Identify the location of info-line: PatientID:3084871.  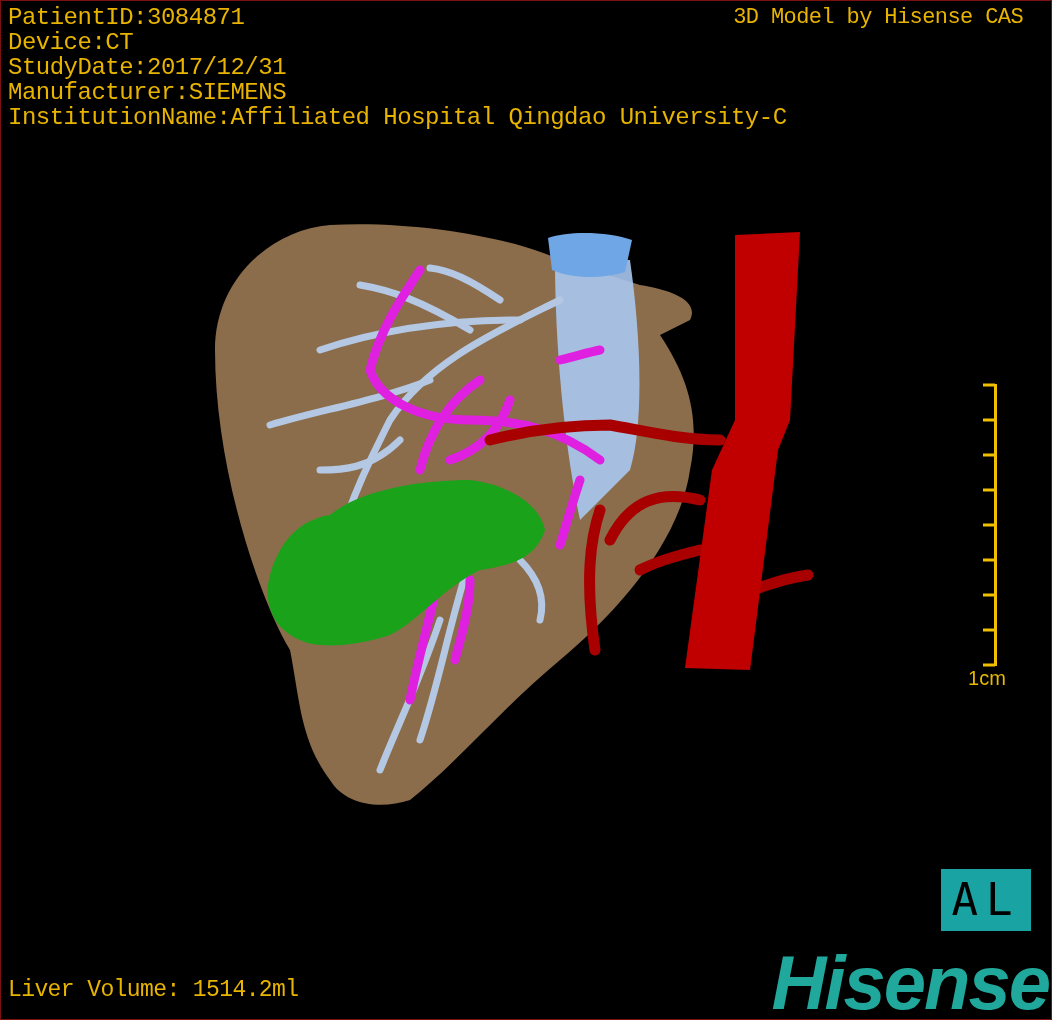
(126, 17).